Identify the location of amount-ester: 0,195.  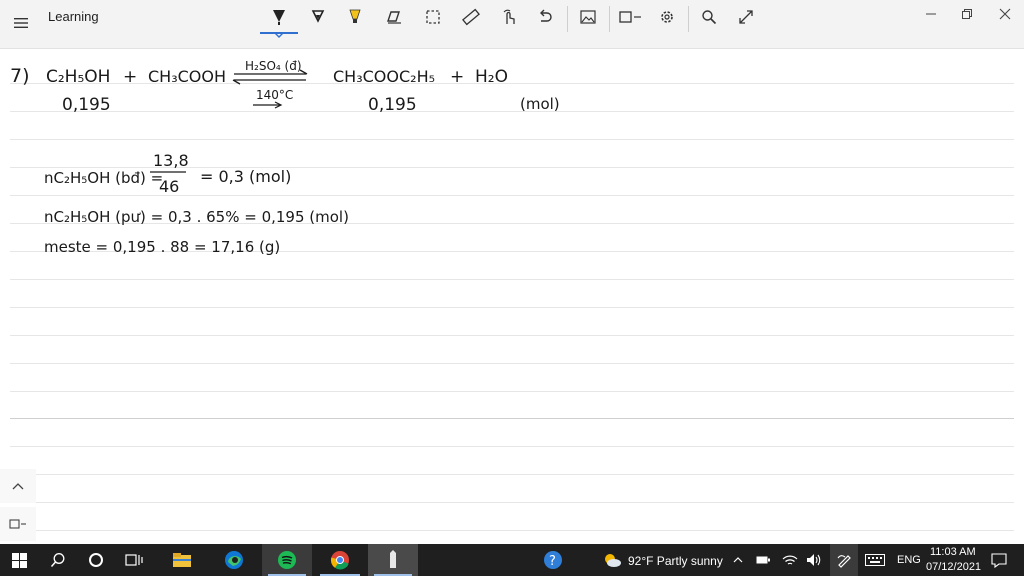
(392, 105).